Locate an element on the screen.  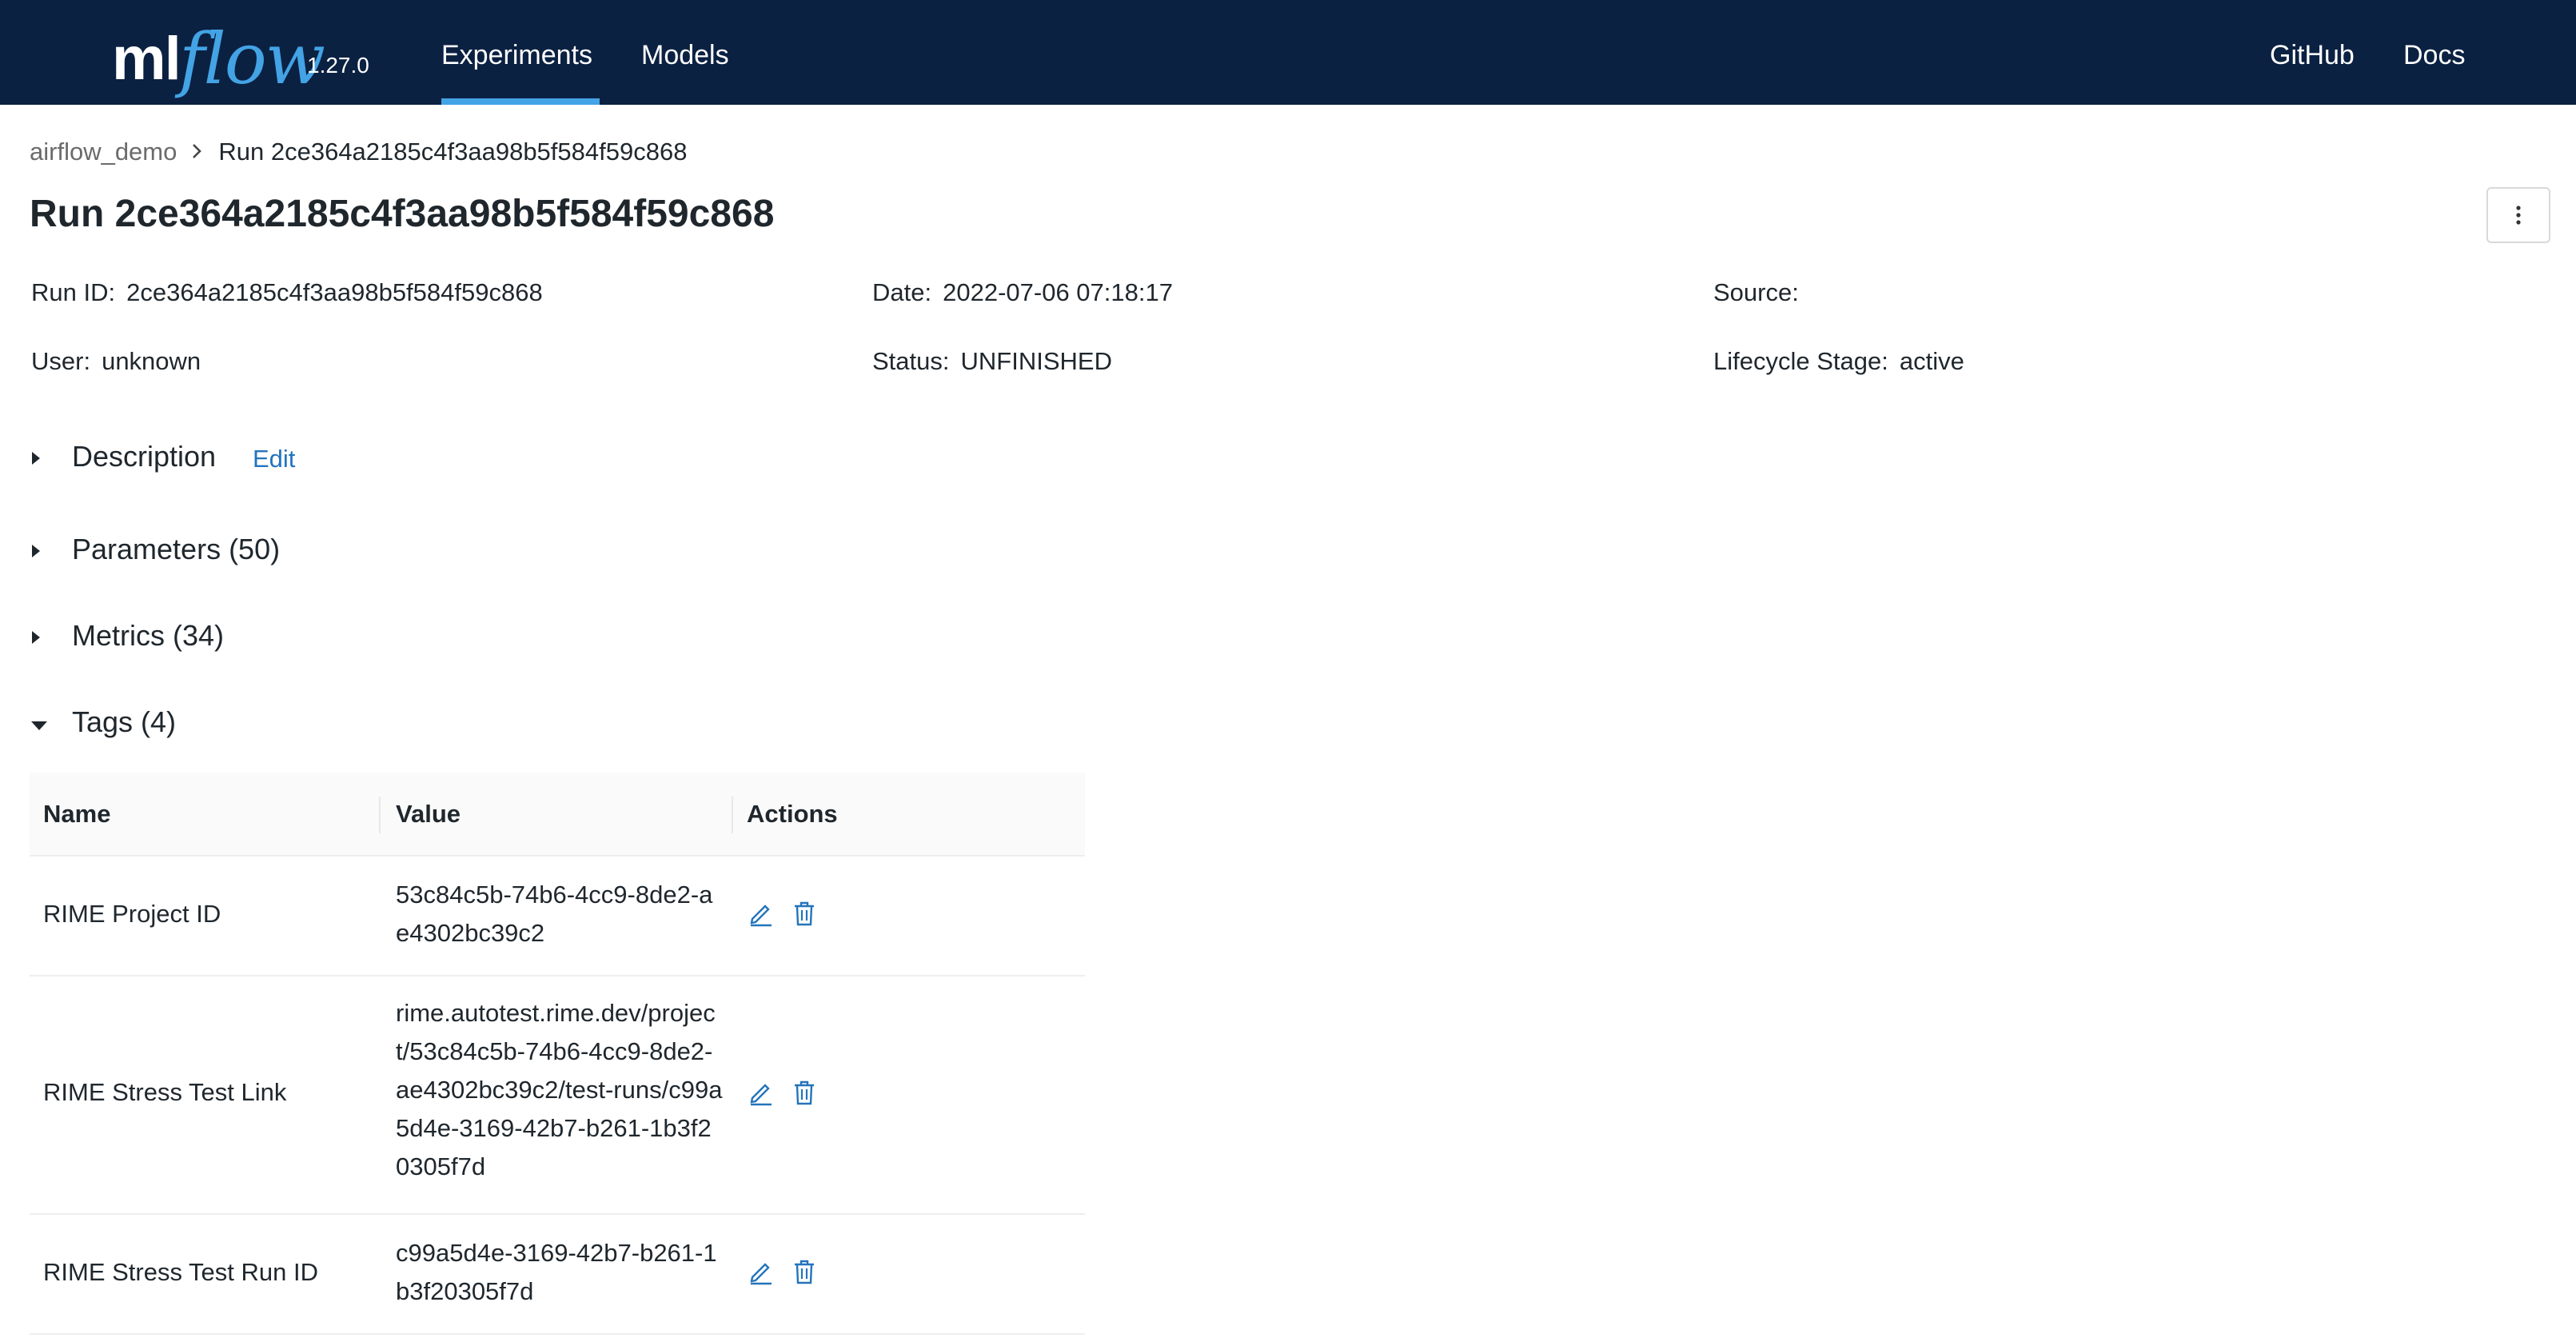
run-id-label: Run ID: is located at coordinates (73, 292).